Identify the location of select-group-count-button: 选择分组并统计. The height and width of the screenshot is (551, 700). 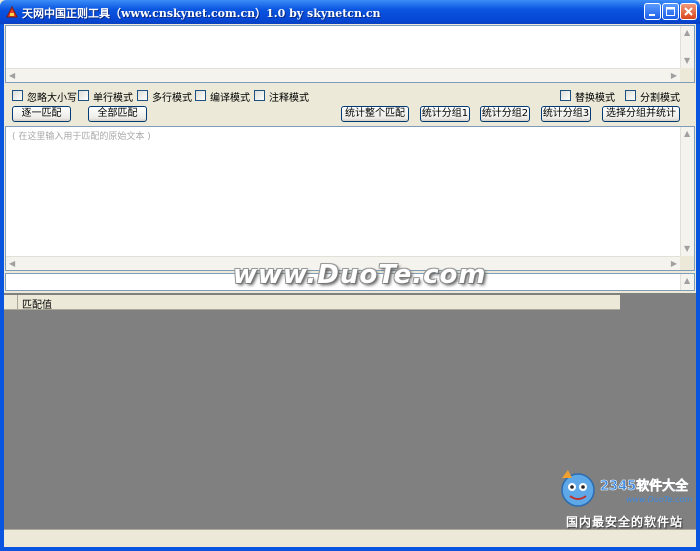
(641, 114).